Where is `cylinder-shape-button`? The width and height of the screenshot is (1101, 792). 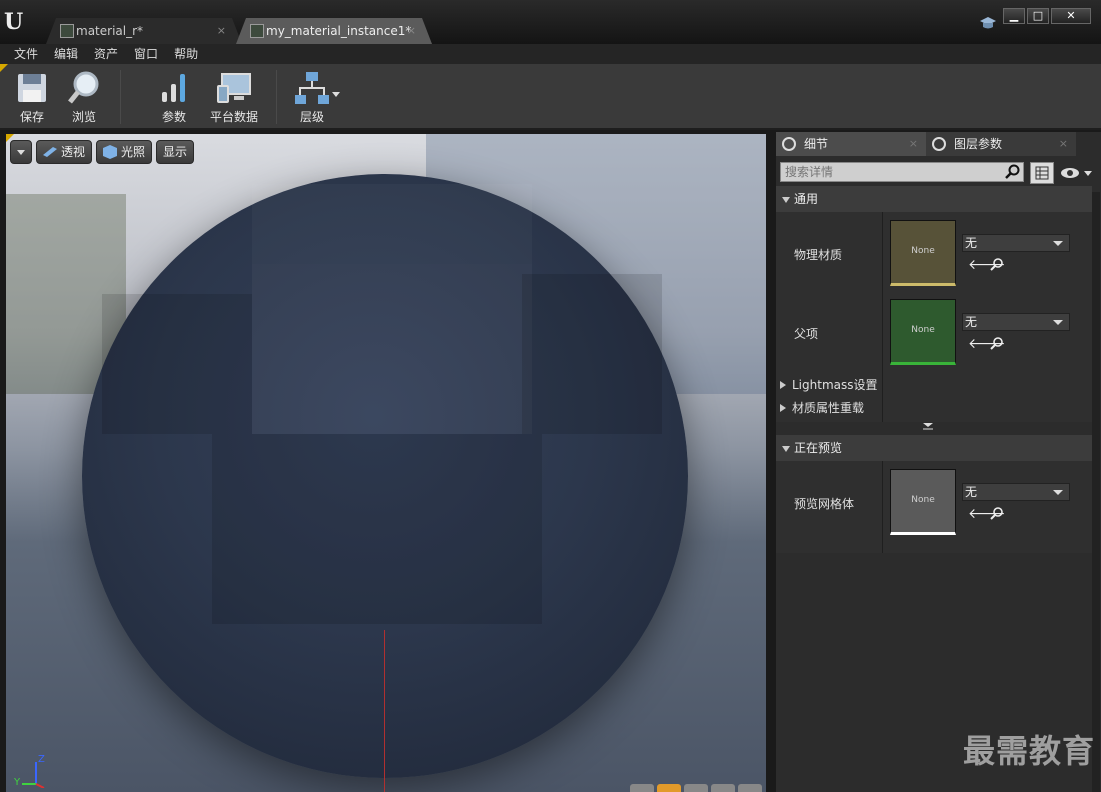 cylinder-shape-button is located at coordinates (642, 788).